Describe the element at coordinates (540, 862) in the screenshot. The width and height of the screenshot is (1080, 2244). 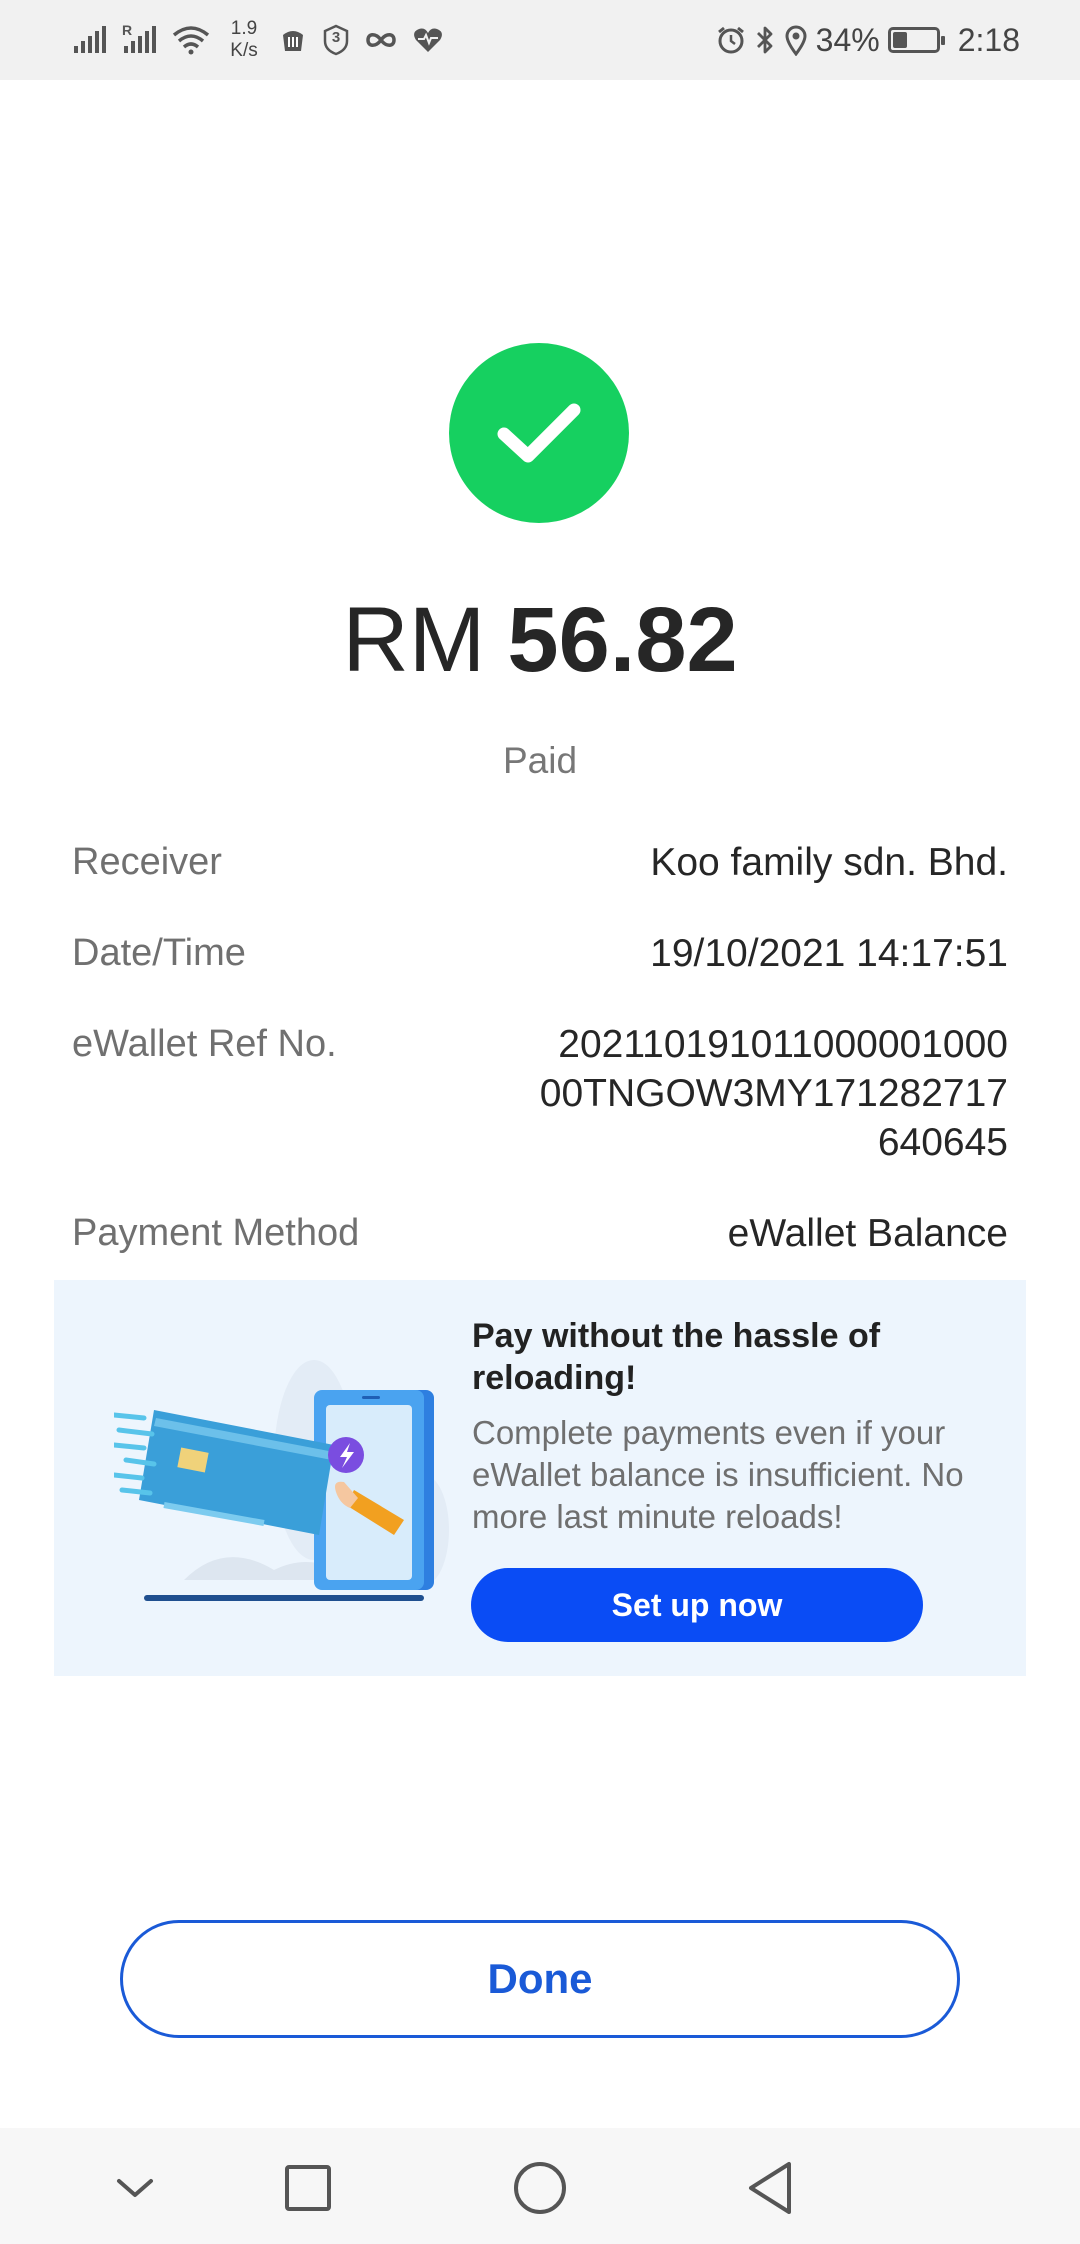
I see `detail-row-receiver: Receiver Koo family sdn. Bhd.` at that location.